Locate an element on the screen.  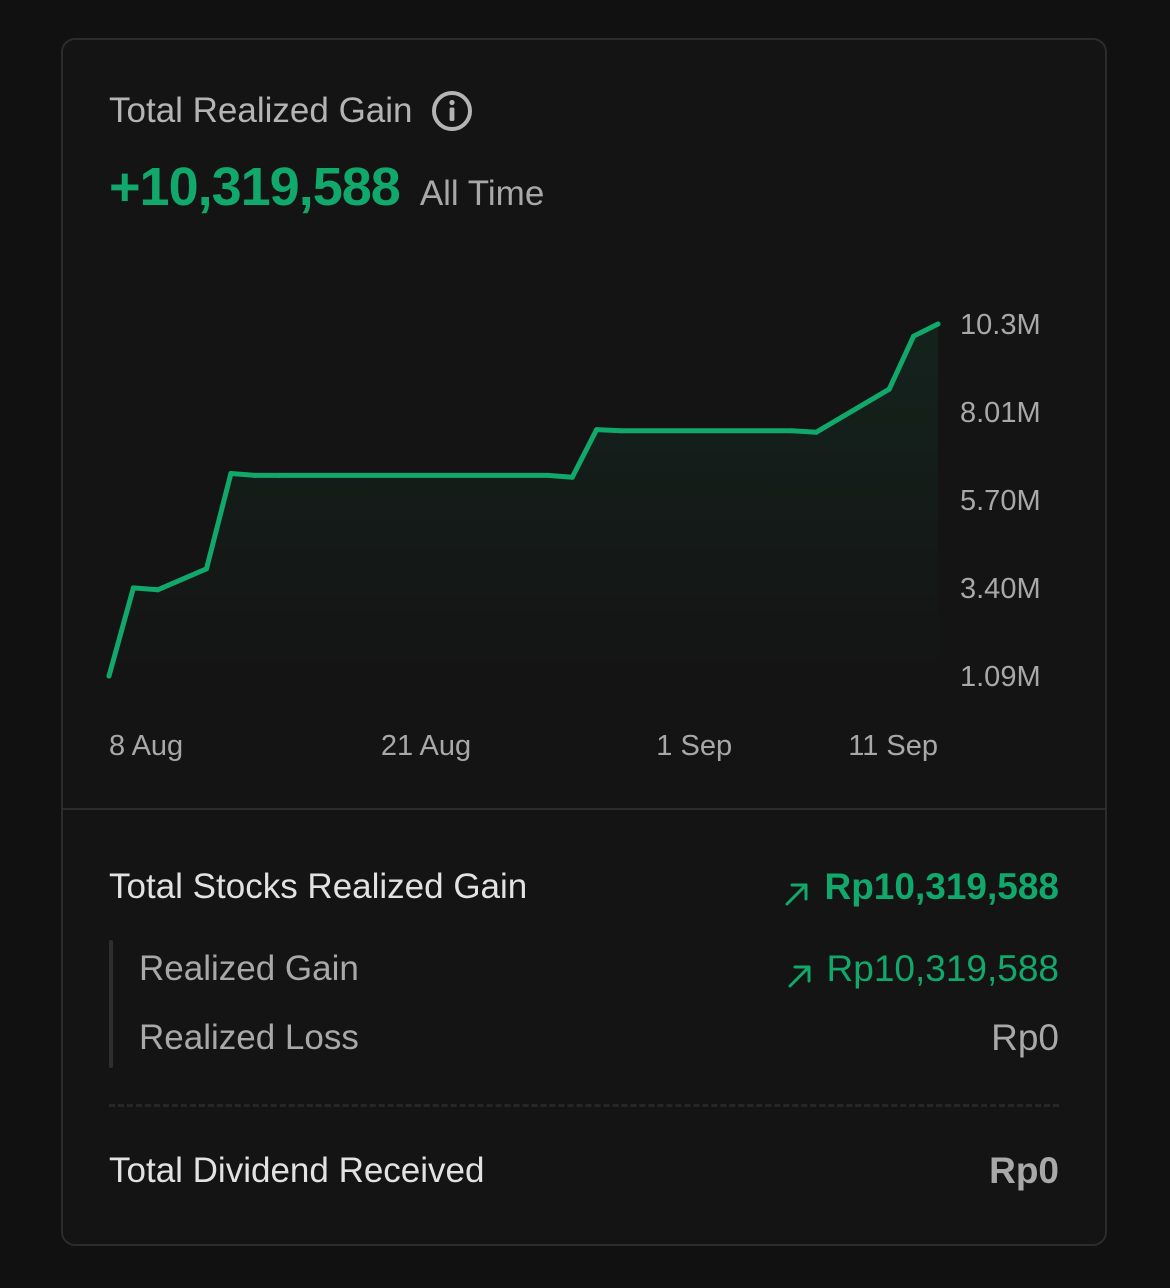
sub-items-bar is located at coordinates (111, 1004).